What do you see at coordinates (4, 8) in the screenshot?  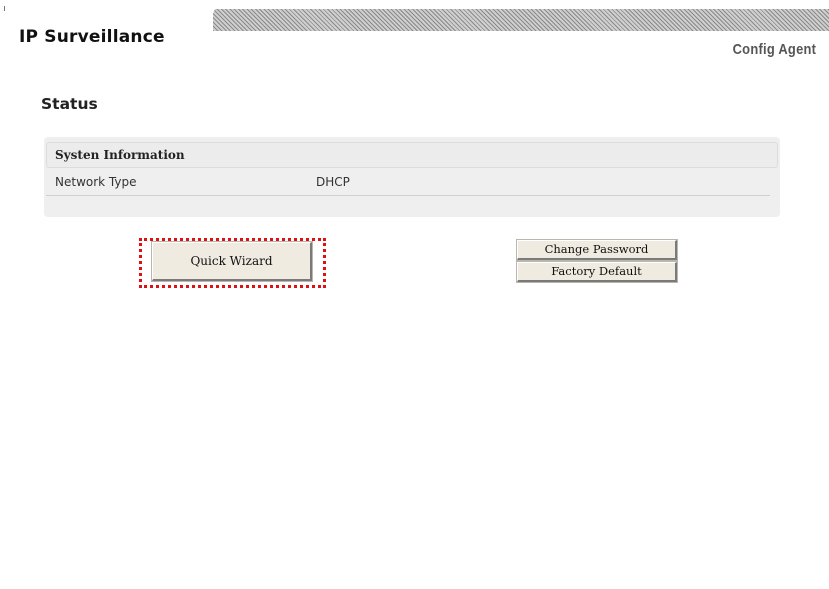 I see `corner-mark` at bounding box center [4, 8].